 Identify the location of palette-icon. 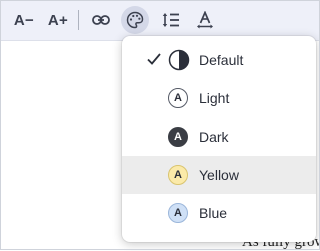
(135, 20).